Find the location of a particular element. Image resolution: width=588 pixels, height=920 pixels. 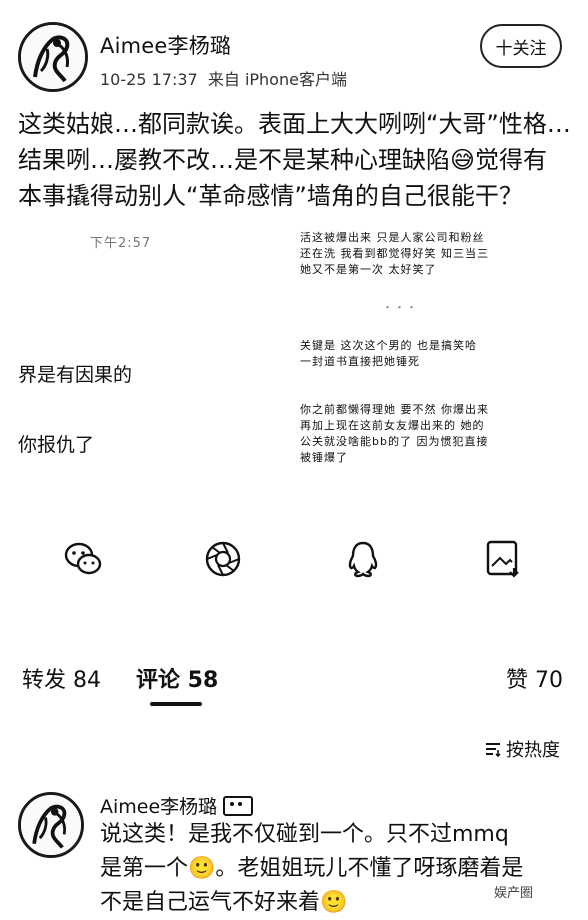

tab-active-indicator is located at coordinates (176, 704).